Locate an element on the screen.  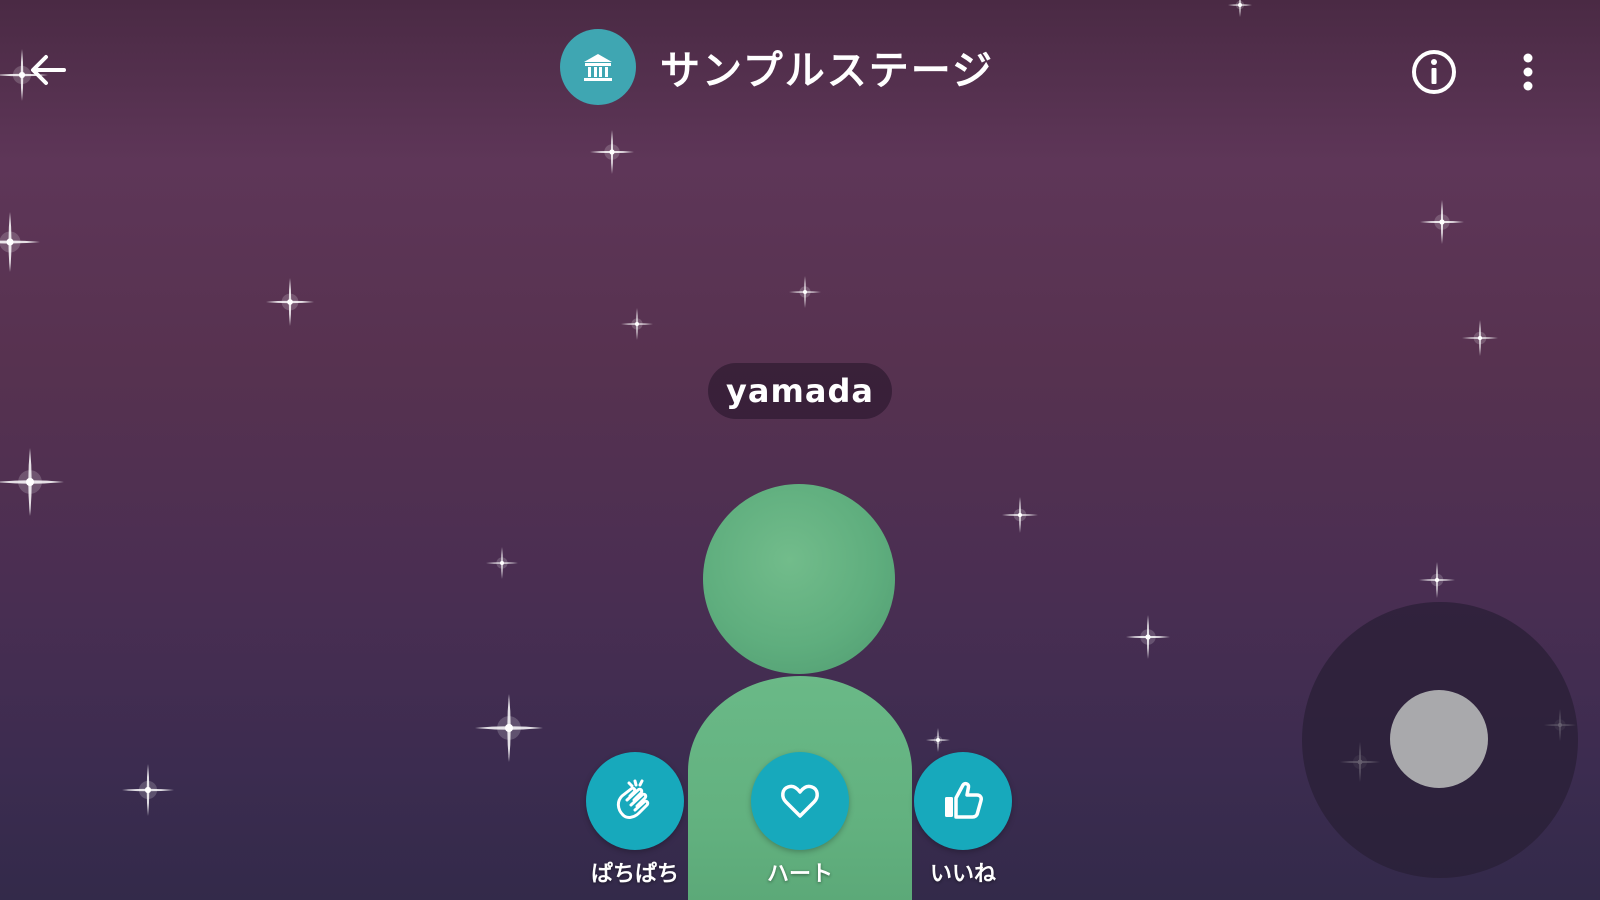
info-button is located at coordinates (1434, 72).